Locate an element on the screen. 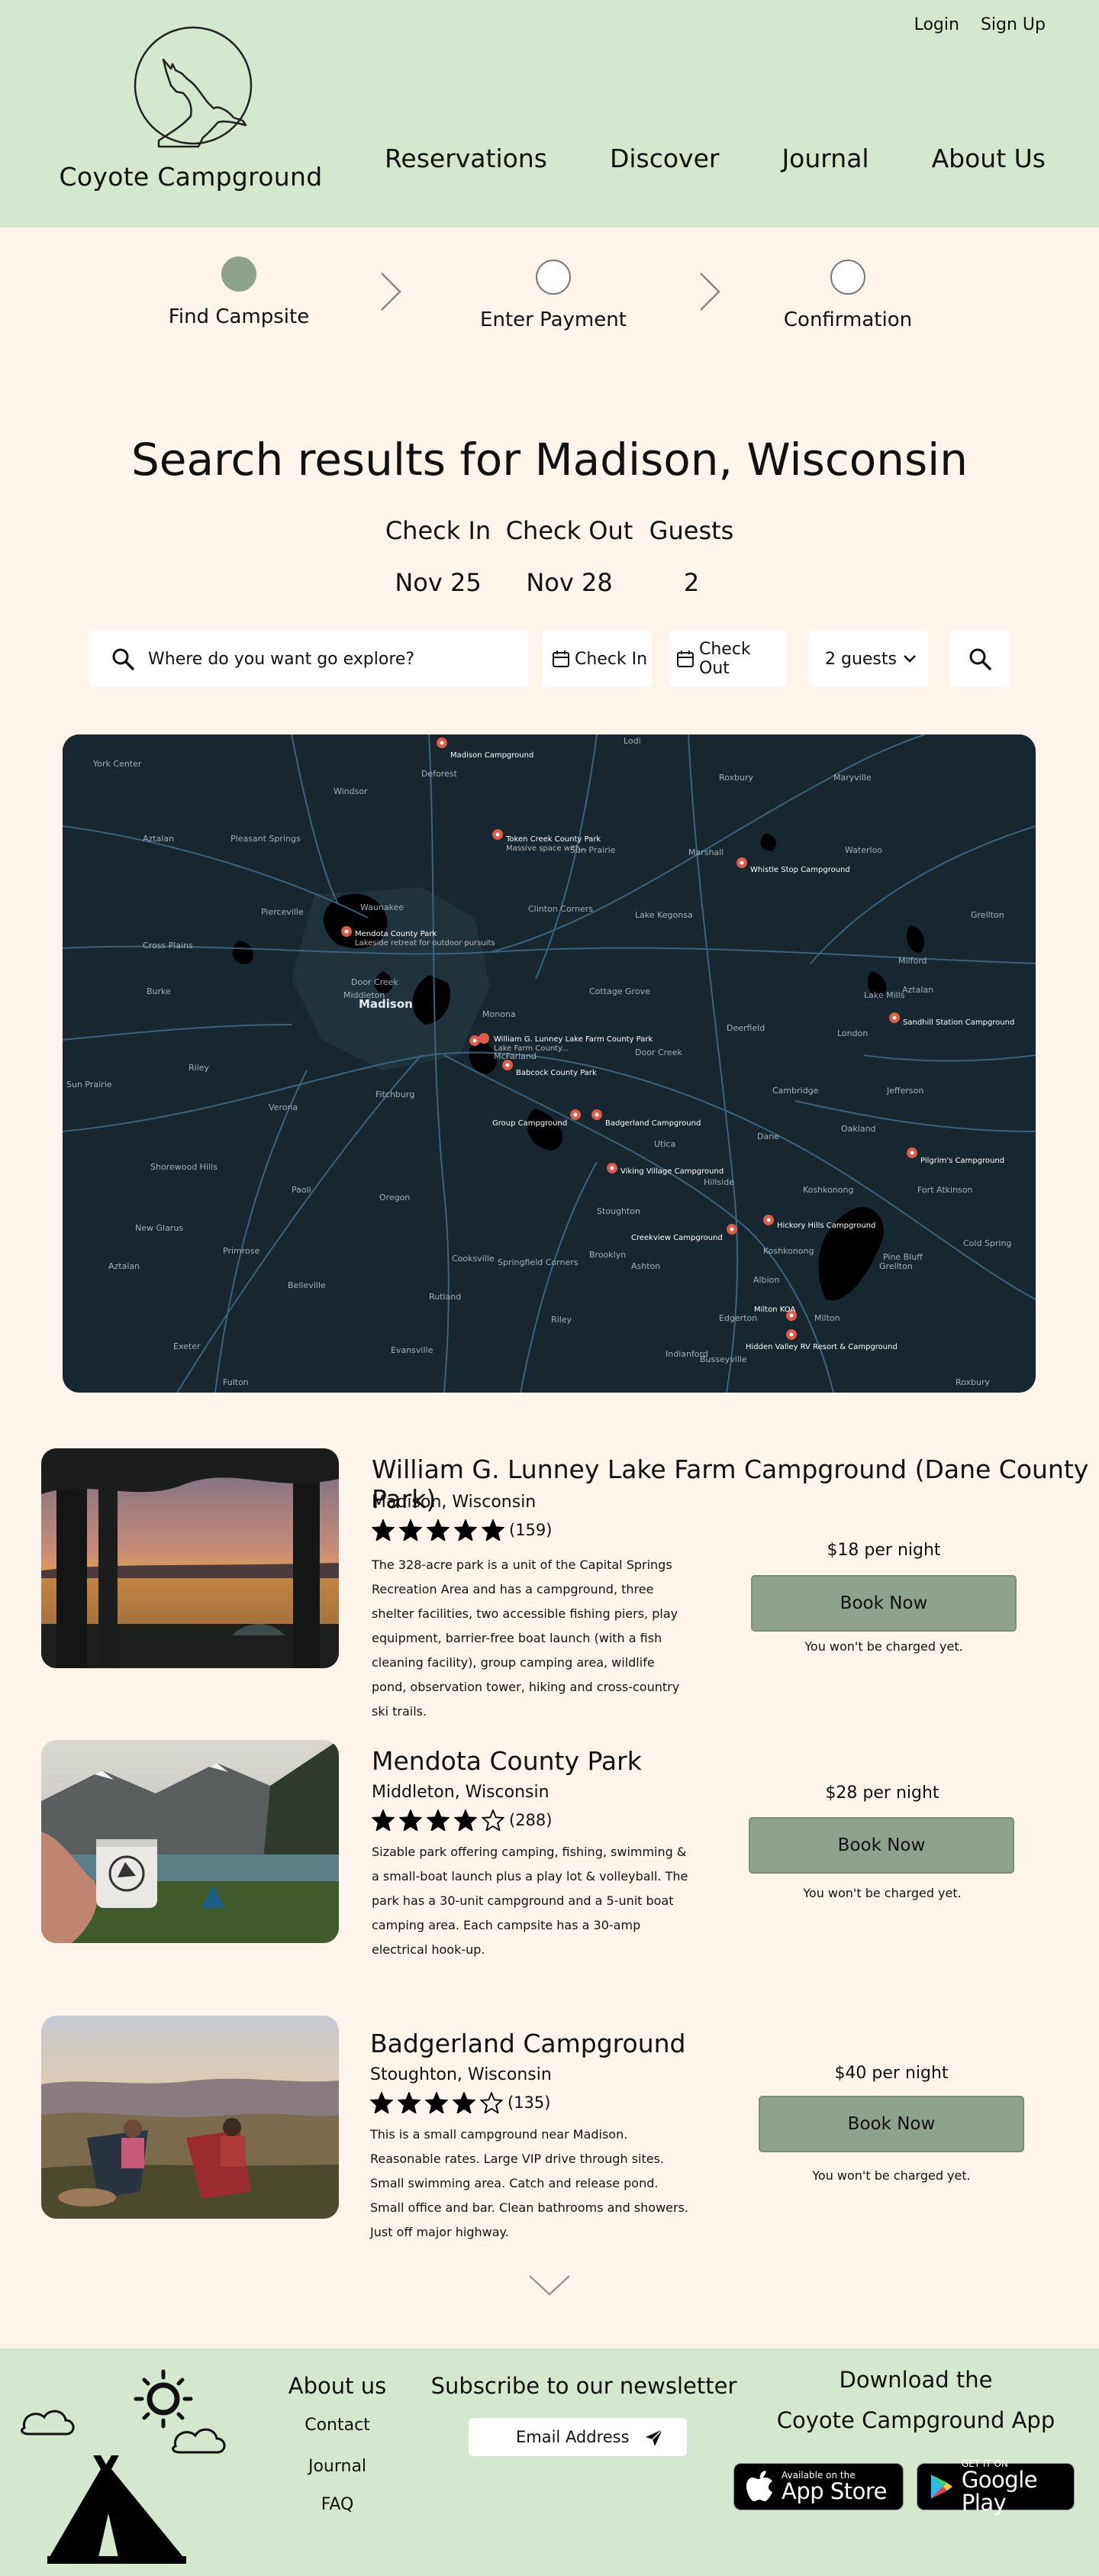 The width and height of the screenshot is (1099, 2576). login-link: Login is located at coordinates (936, 24).